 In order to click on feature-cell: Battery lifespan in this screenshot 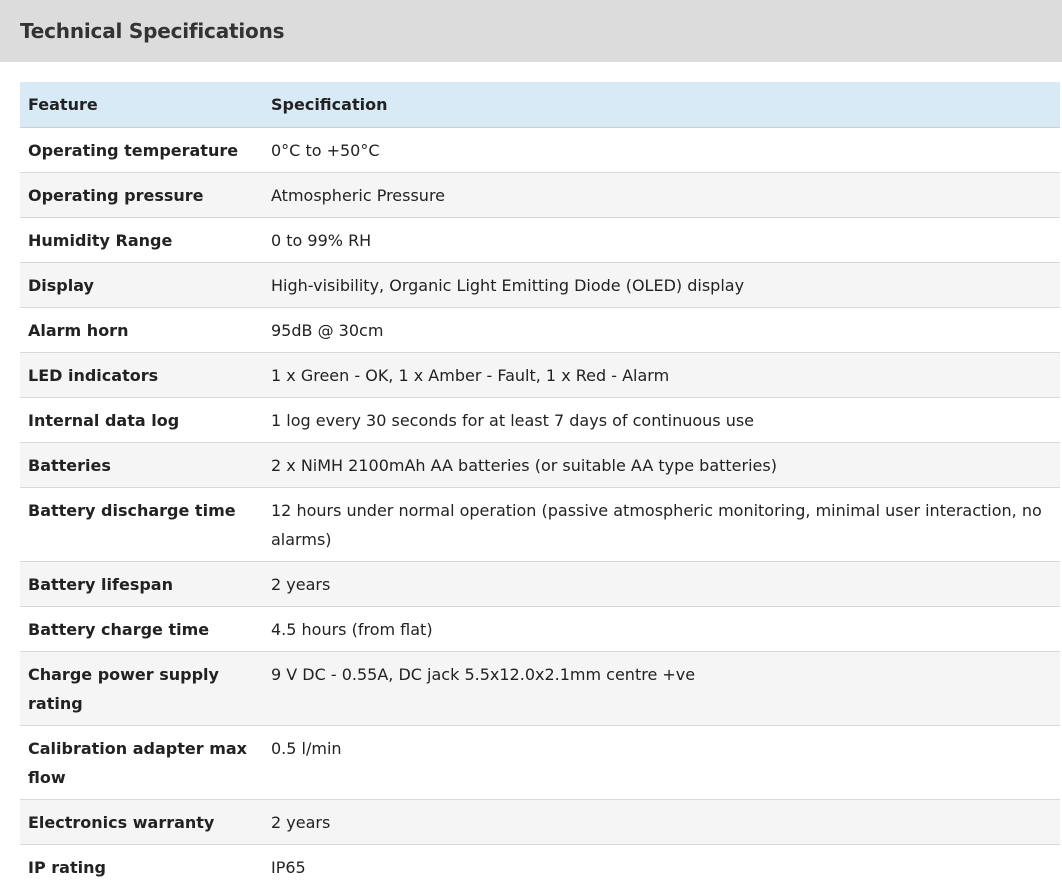, I will do `click(141, 584)`.